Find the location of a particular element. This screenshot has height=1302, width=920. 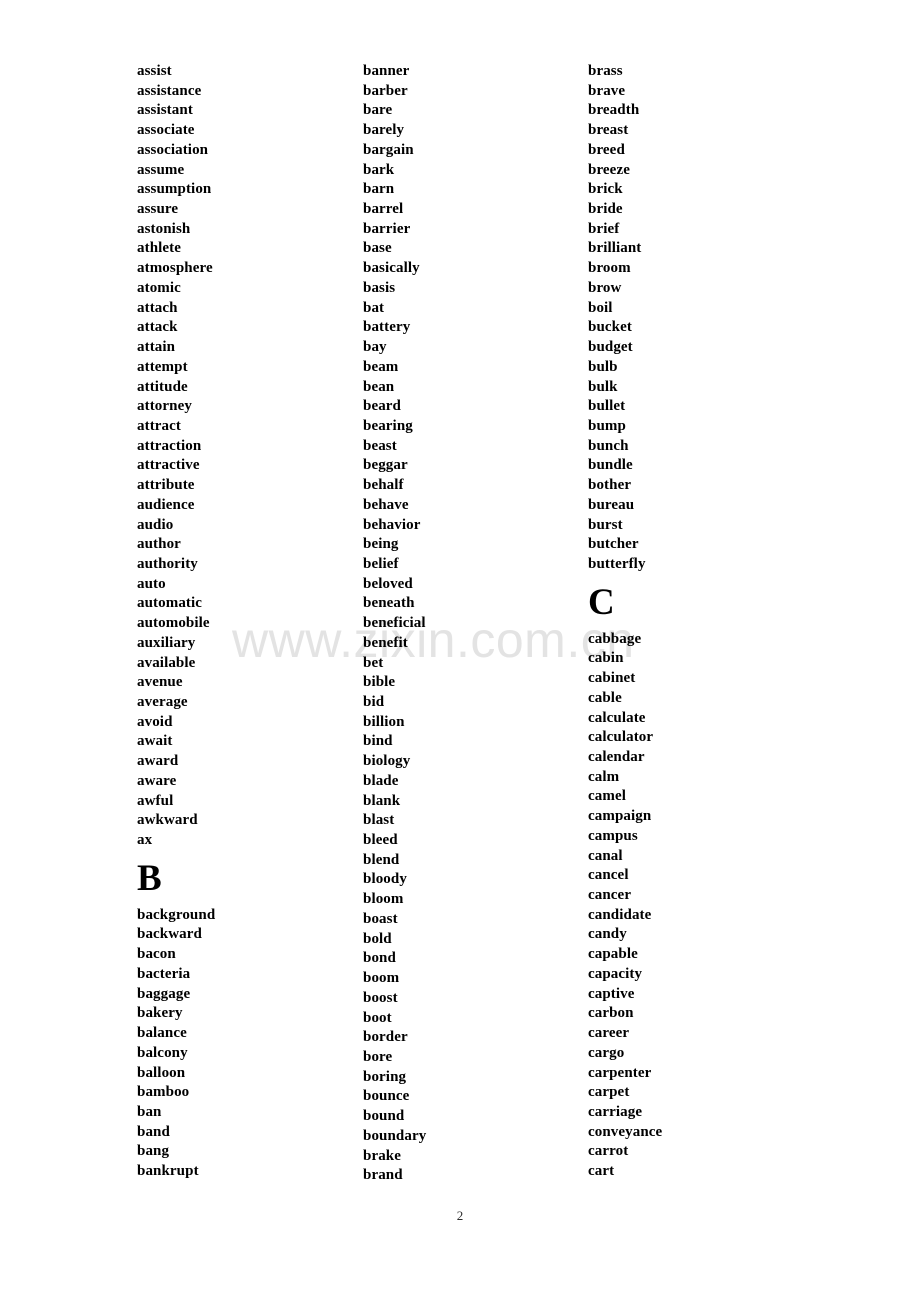

vocabulary-word: bloody is located at coordinates (385, 879).